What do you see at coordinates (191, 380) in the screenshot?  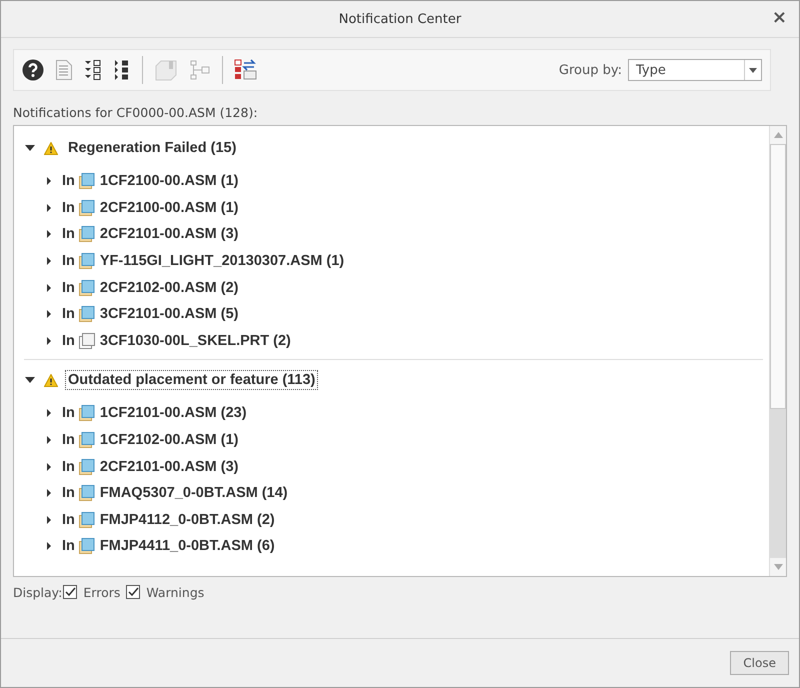 I see `group-title: Outdated placement or feature (113)` at bounding box center [191, 380].